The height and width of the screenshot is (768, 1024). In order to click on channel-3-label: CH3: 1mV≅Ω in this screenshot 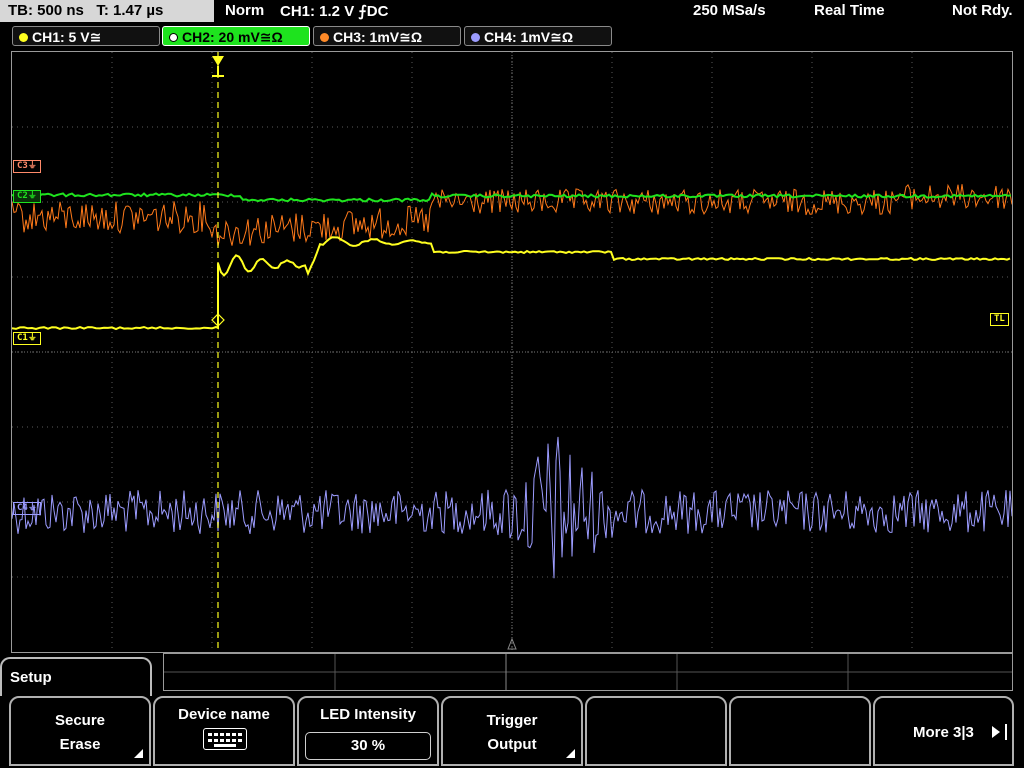, I will do `click(378, 37)`.